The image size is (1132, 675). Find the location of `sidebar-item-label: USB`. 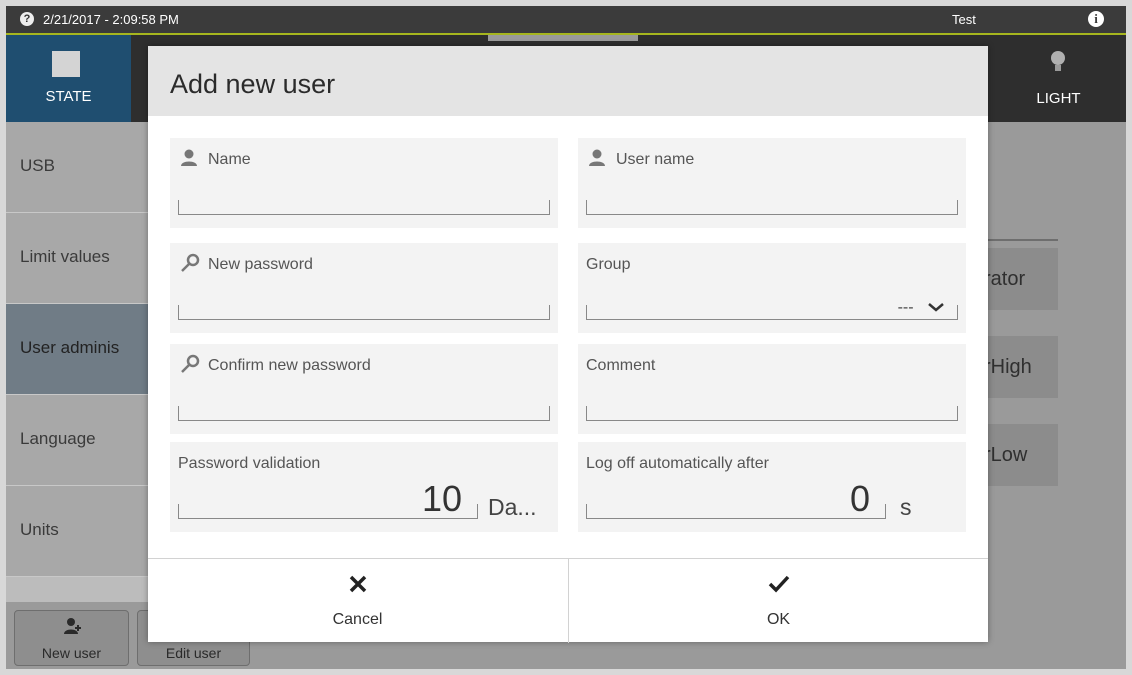

sidebar-item-label: USB is located at coordinates (37, 165).